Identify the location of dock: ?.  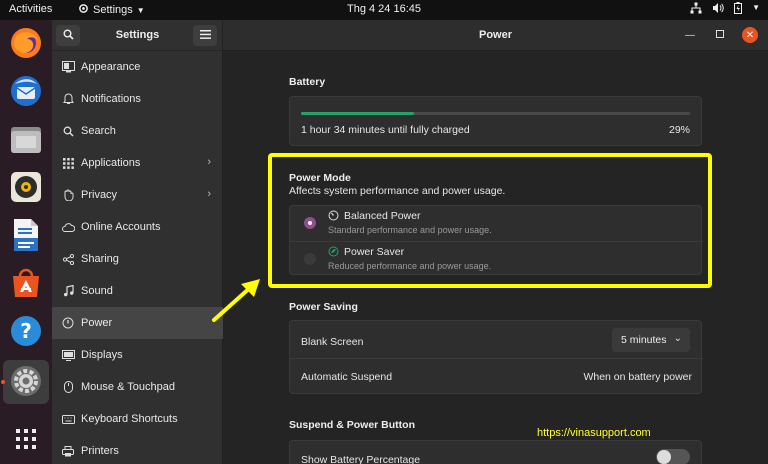
(26, 242).